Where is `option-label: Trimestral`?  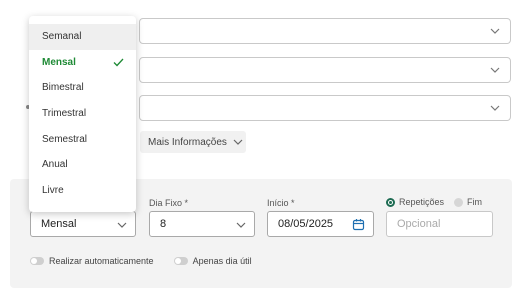
option-label: Trimestral is located at coordinates (64, 114).